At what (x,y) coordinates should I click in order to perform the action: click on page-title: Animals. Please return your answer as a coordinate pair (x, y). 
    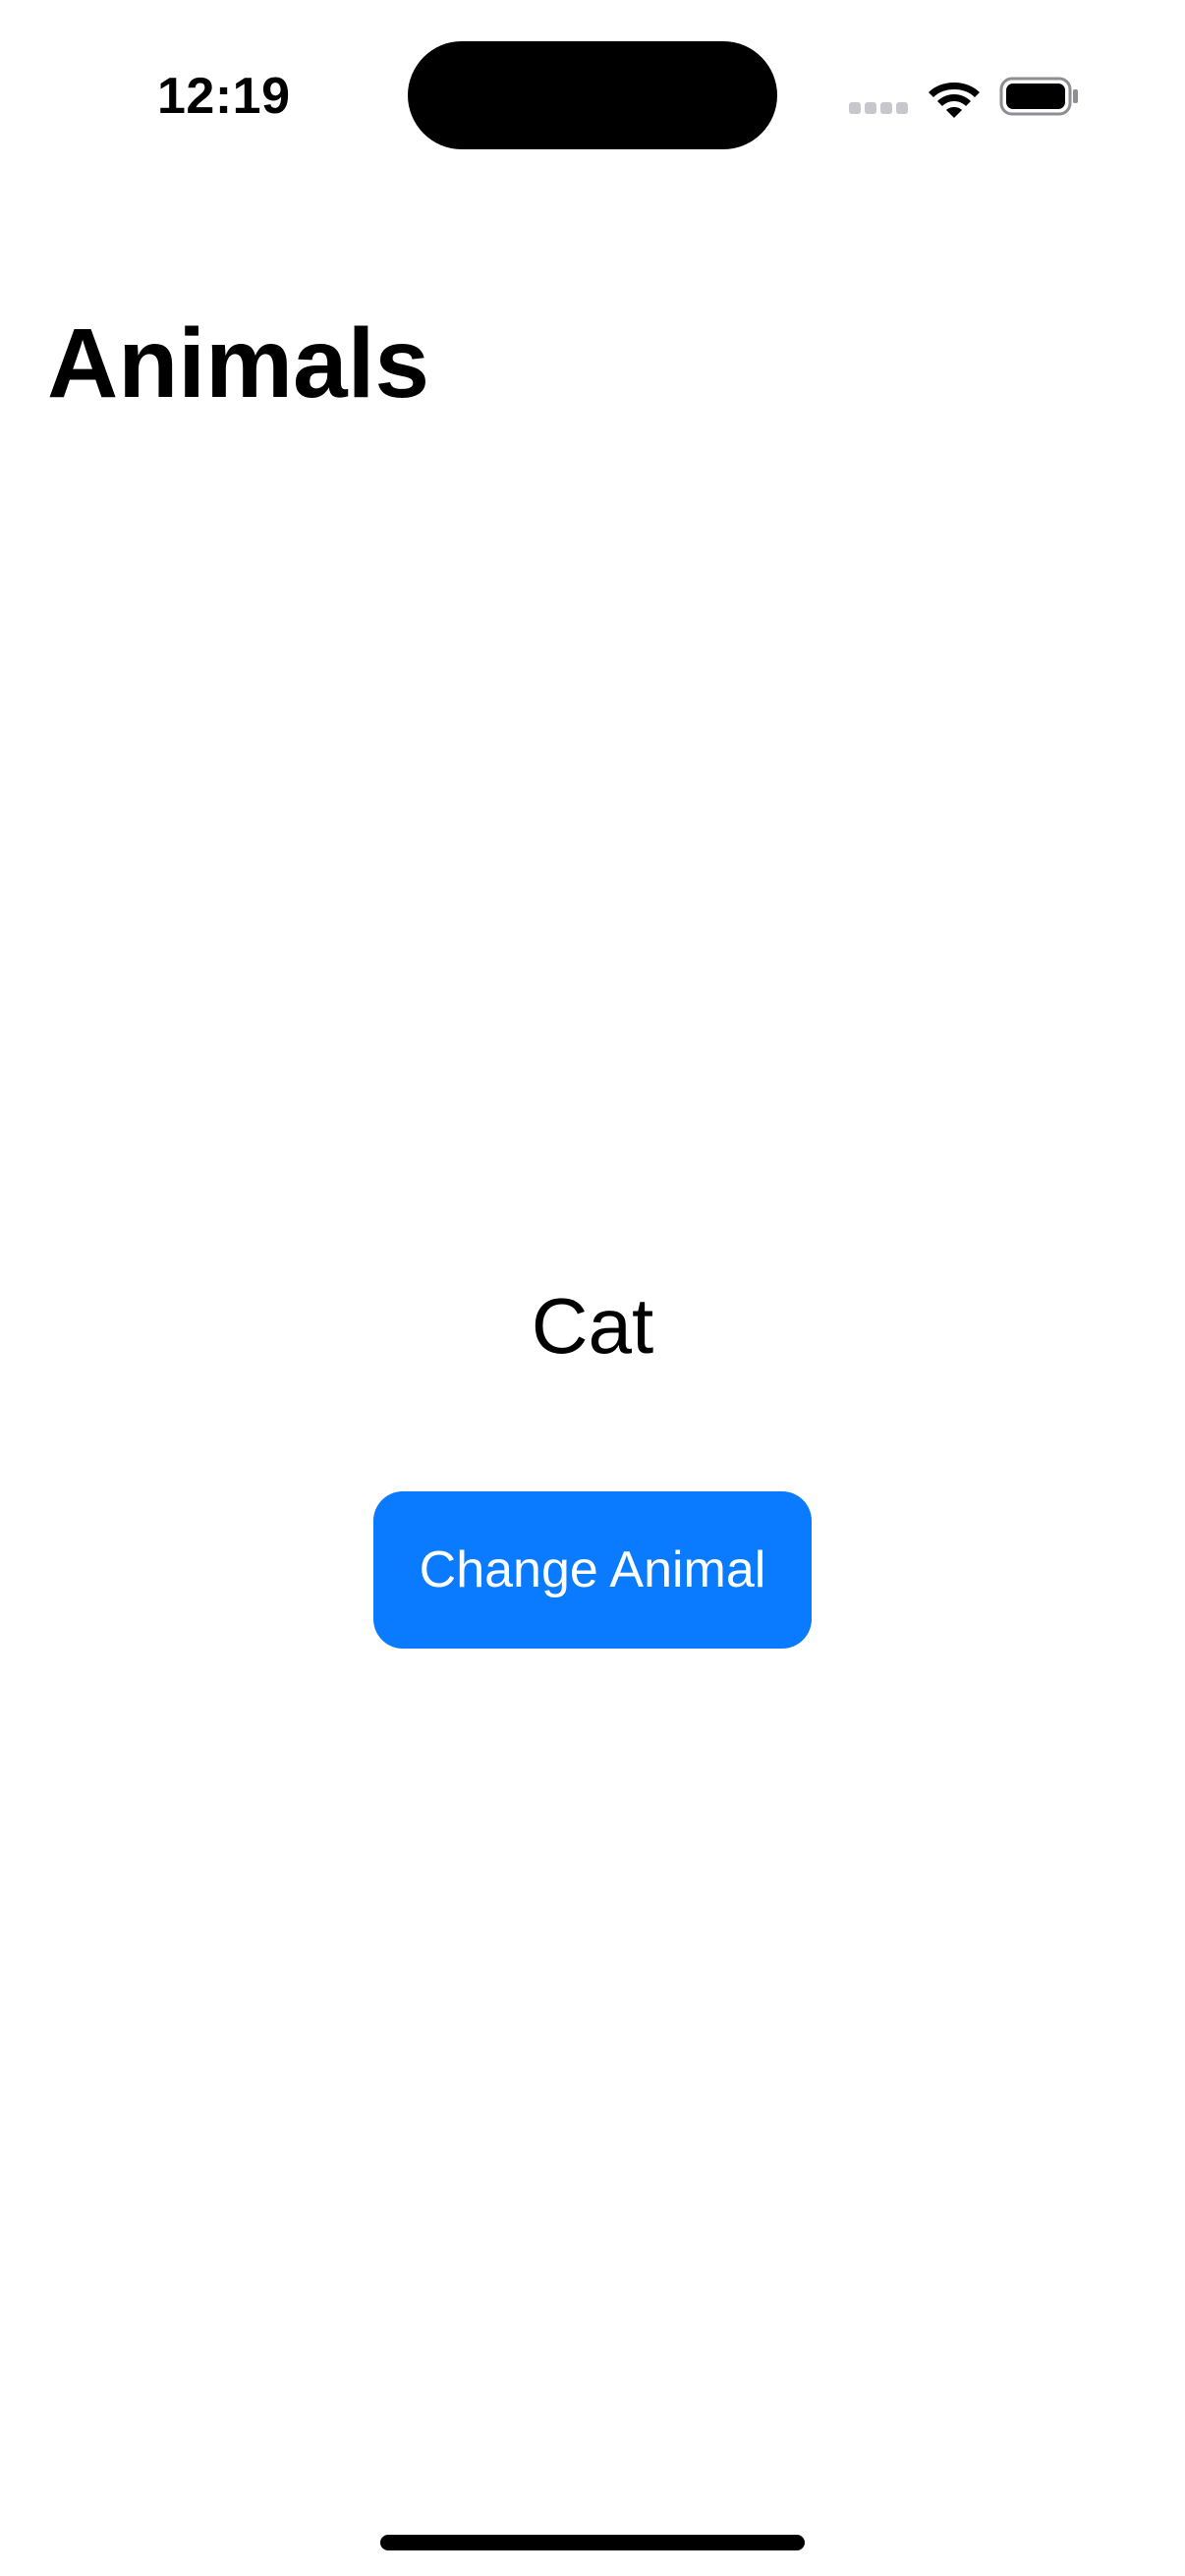
    Looking at the image, I should click on (239, 363).